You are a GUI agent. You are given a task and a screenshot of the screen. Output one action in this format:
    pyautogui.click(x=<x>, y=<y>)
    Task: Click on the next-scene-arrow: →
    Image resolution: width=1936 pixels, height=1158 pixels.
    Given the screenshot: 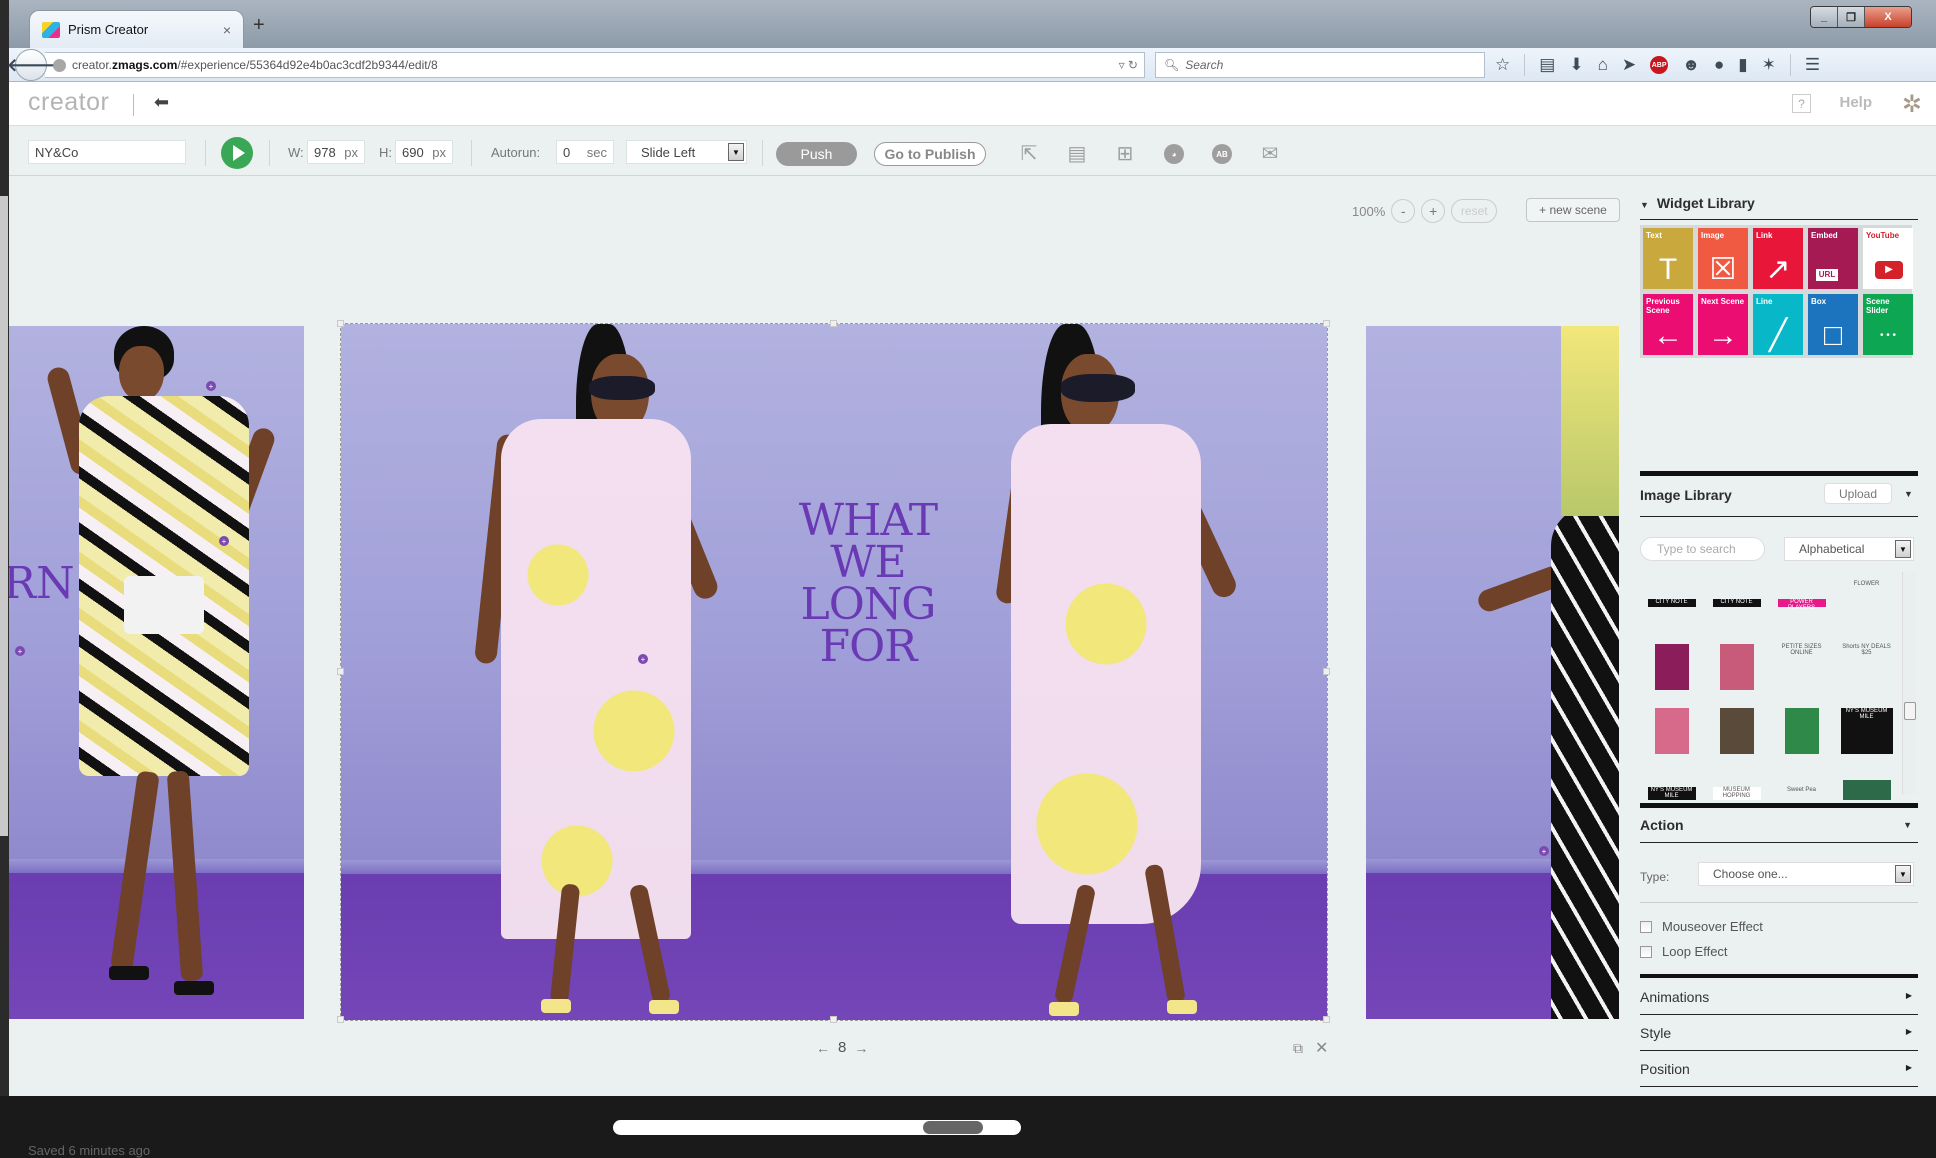 What is the action you would take?
    pyautogui.click(x=861, y=1048)
    